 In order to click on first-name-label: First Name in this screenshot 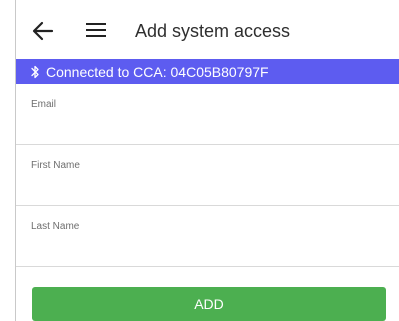, I will do `click(55, 165)`.